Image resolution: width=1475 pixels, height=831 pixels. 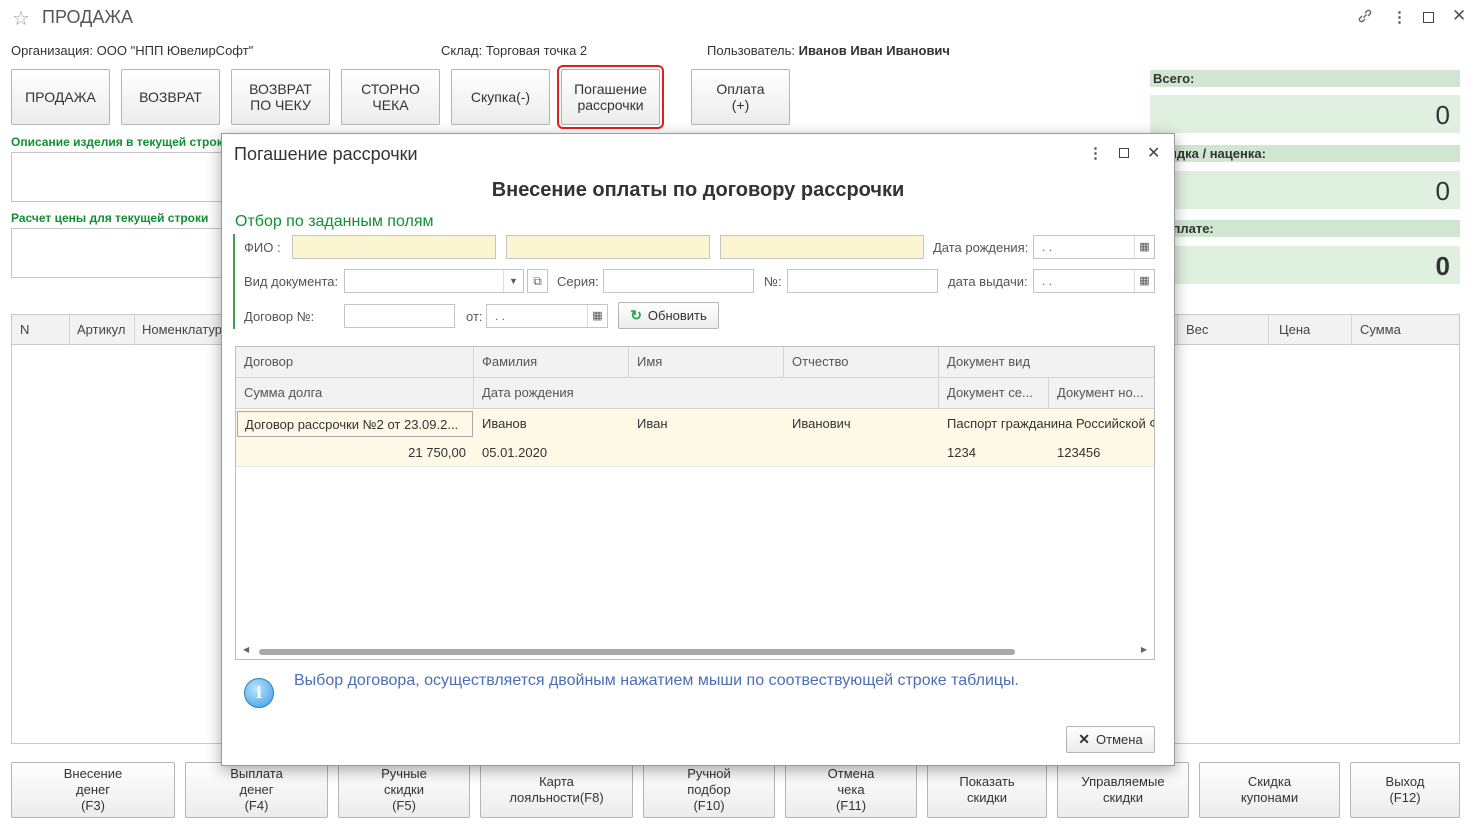 What do you see at coordinates (1046, 362) in the screenshot?
I see `grid-header-doc-type: Документ вид` at bounding box center [1046, 362].